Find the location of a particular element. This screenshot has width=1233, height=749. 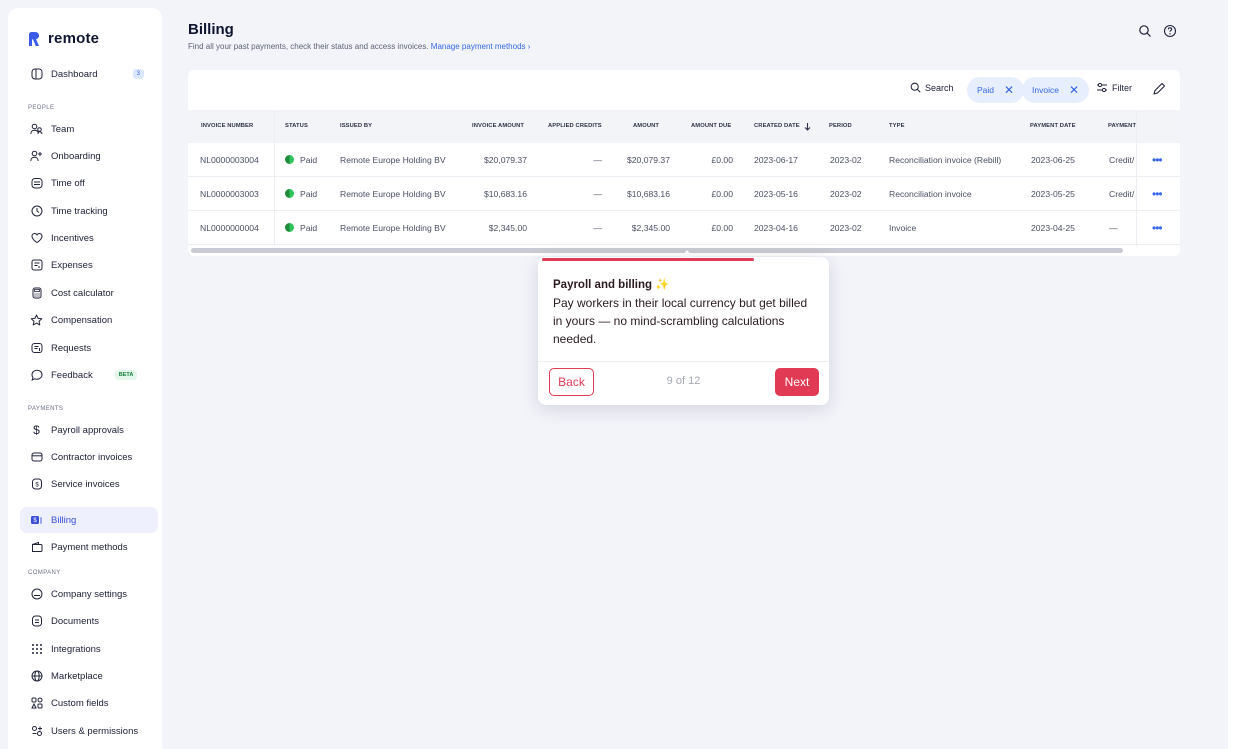

column-header: INVOICE AMOUNT is located at coordinates (498, 126).